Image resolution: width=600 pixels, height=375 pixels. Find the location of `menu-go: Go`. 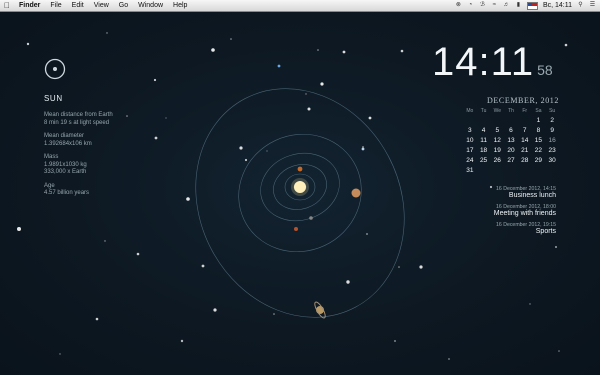

menu-go: Go is located at coordinates (123, 5).